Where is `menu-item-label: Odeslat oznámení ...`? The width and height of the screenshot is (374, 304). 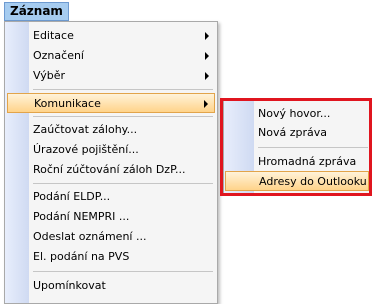
menu-item-label: Odeslat oznámení ... is located at coordinates (90, 236).